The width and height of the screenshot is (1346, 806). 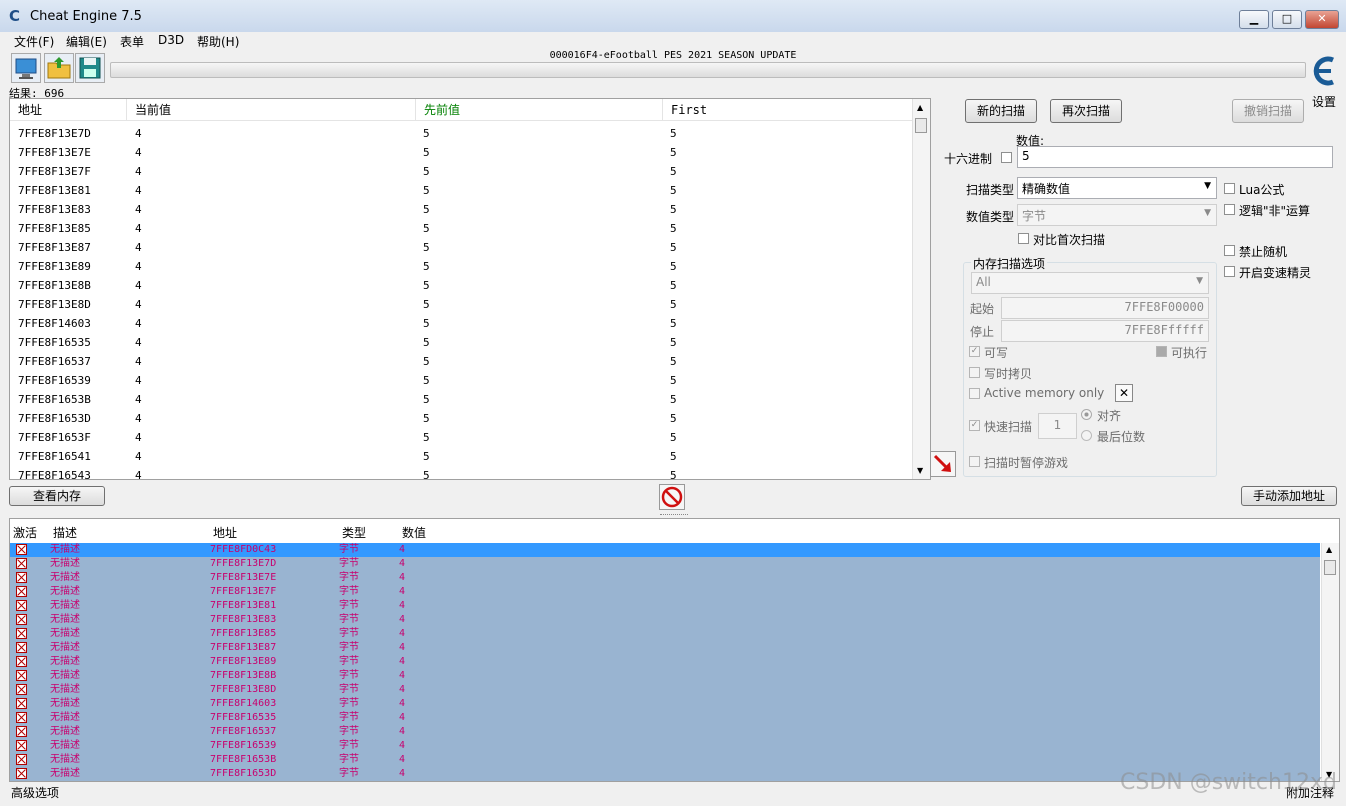 What do you see at coordinates (665, 578) in the screenshot?
I see `address-row: 无描述 7FFE8F13E7E 字节 4` at bounding box center [665, 578].